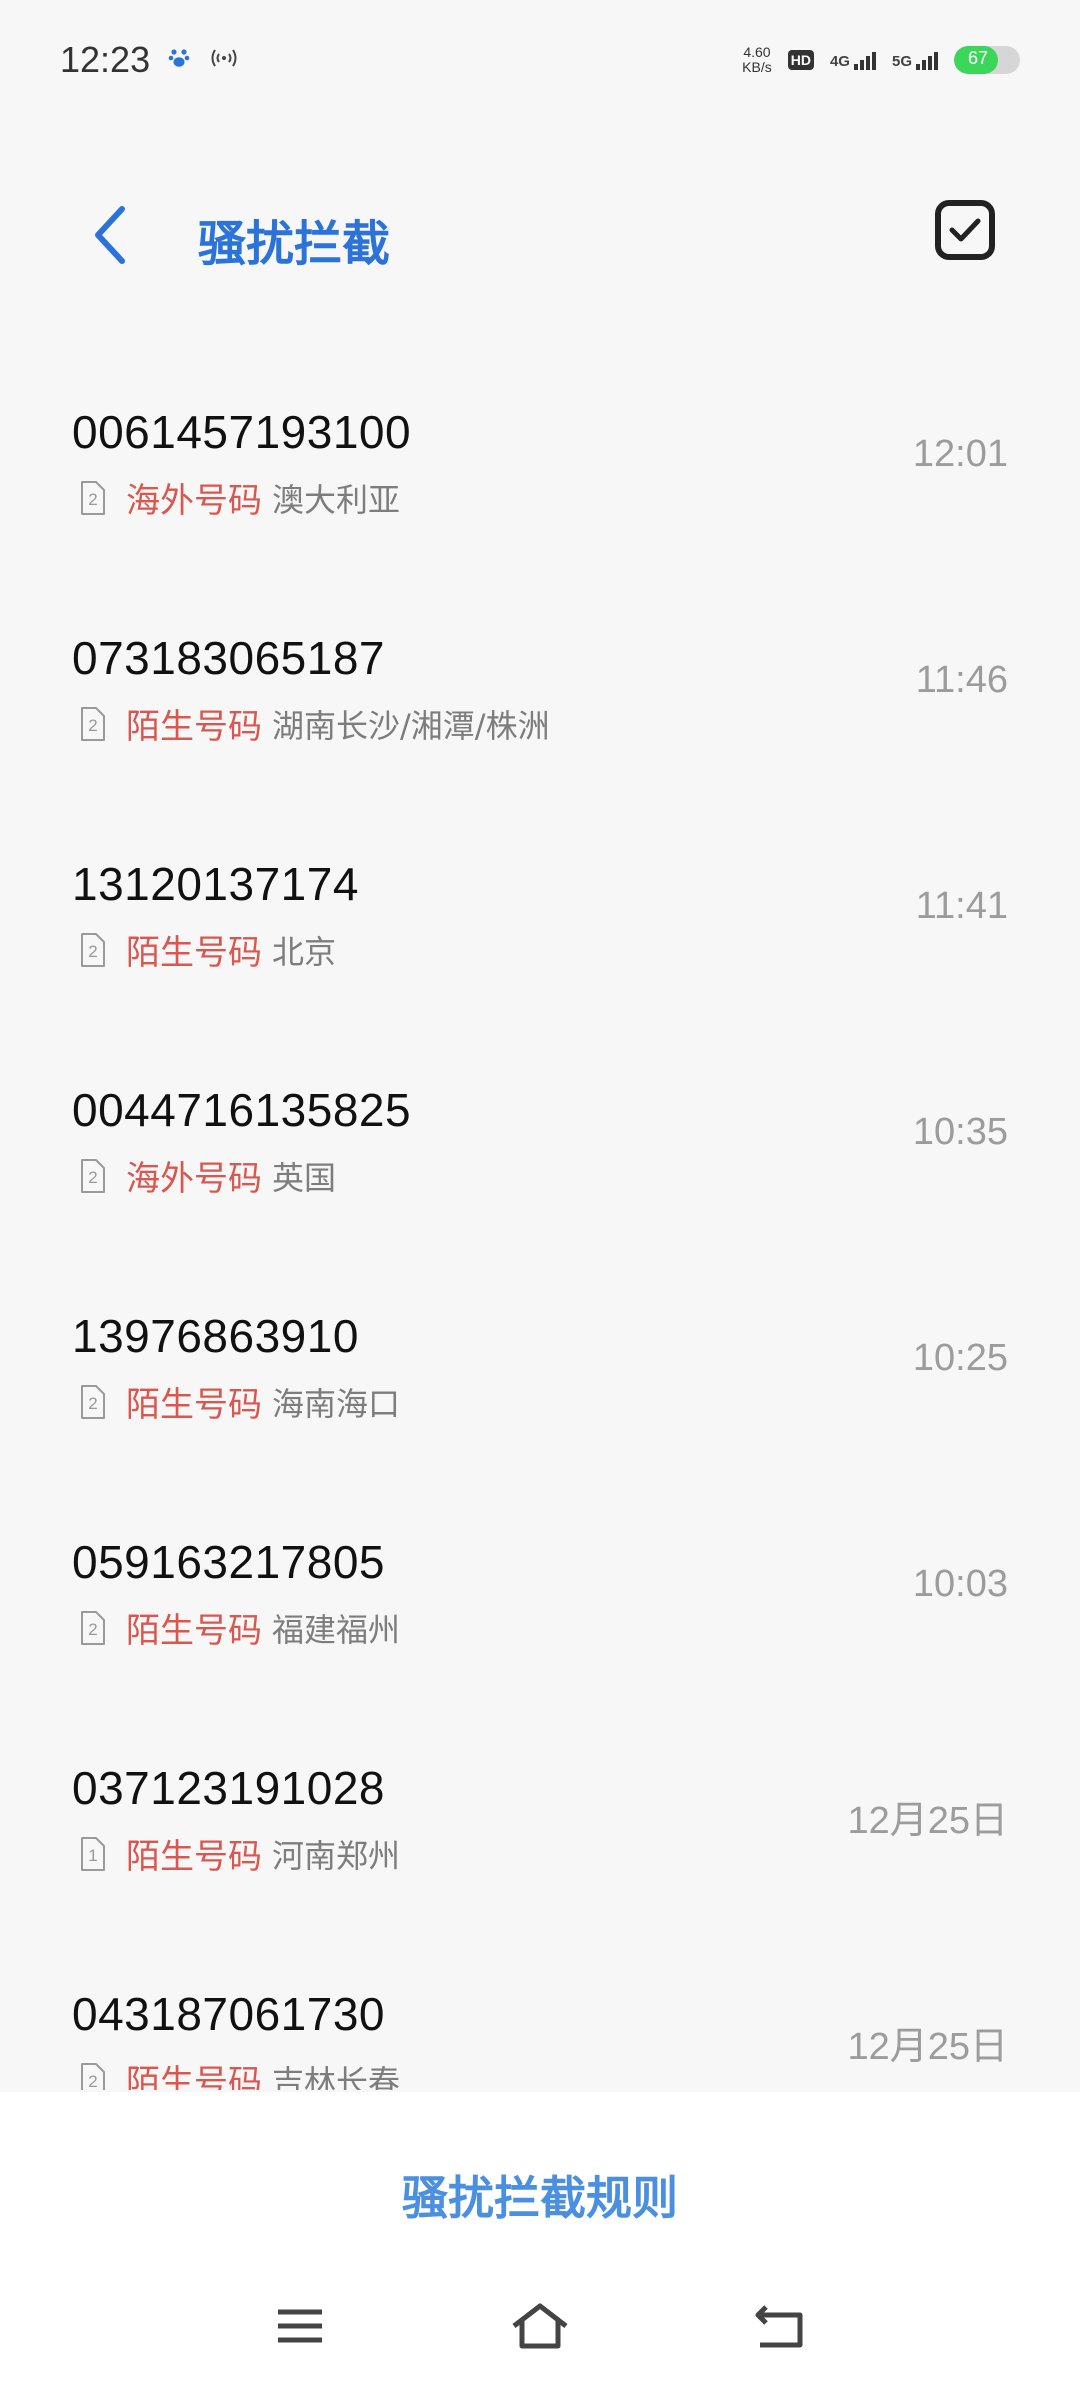 The height and width of the screenshot is (2400, 1080). I want to click on back-button, so click(110, 235).